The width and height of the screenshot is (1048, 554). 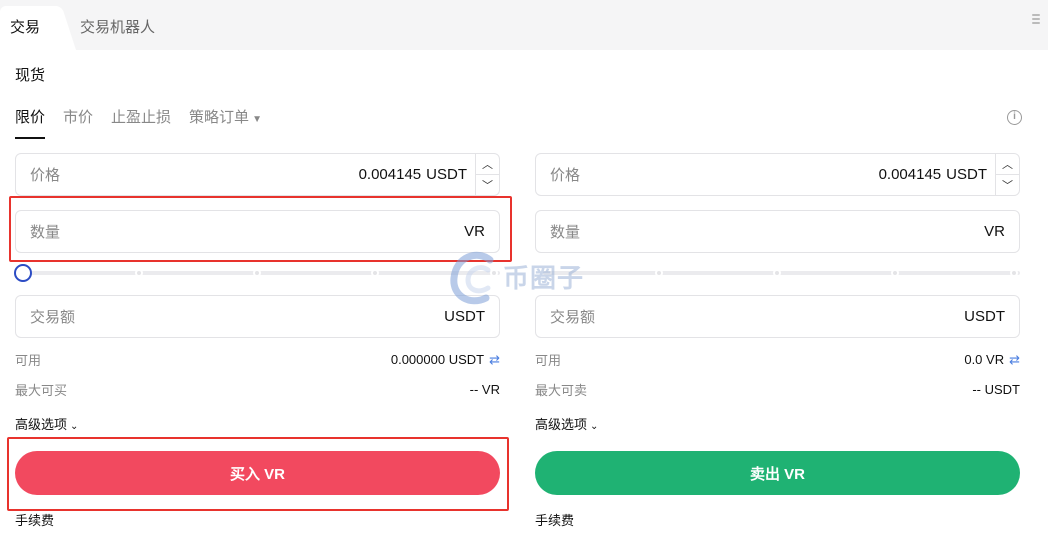 I want to click on buy-price-label: 价格, so click(x=45, y=175).